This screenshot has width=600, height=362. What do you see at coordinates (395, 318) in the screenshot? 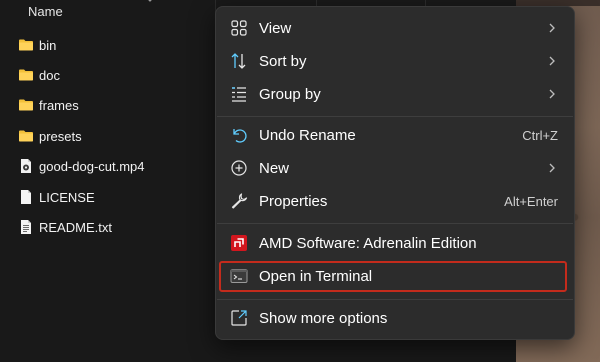
I see `menu-item-show-more-options: Show more options` at bounding box center [395, 318].